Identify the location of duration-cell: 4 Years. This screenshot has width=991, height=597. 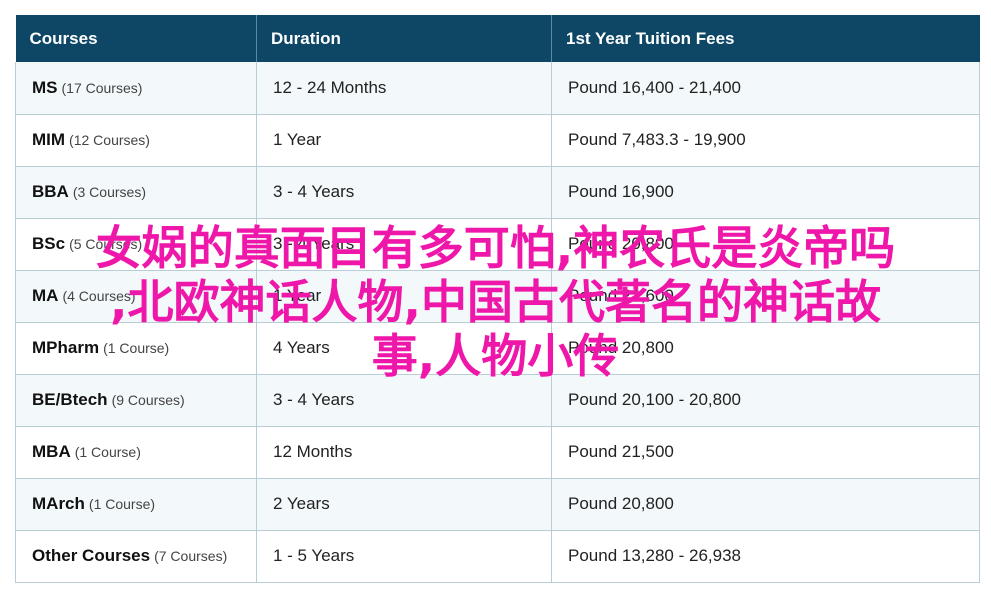
(404, 348).